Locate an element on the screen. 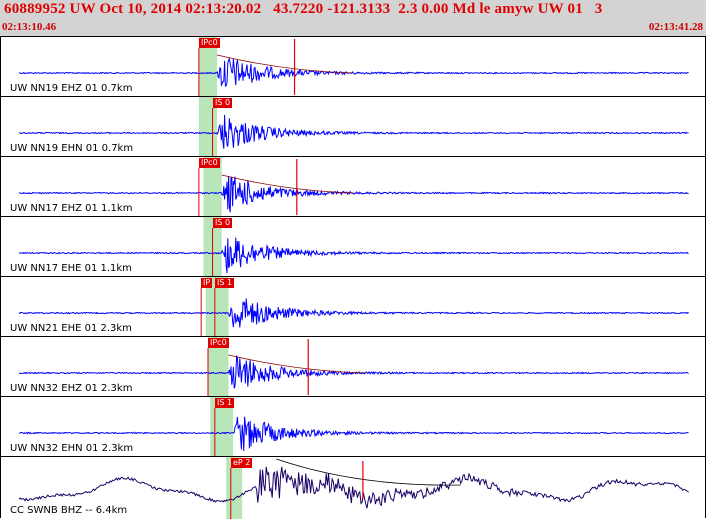 The image size is (706, 519). trace-label: UW NN21 EHE 01 2.3km is located at coordinates (71, 328).